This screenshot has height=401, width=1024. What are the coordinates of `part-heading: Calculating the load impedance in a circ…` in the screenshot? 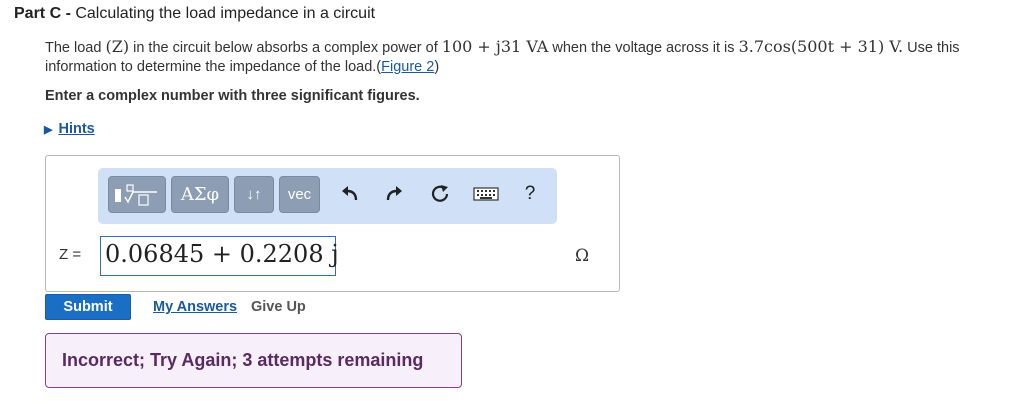 It's located at (225, 13).